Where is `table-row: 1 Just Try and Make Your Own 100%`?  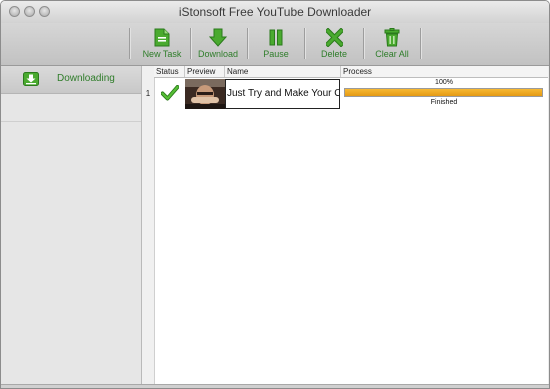 table-row: 1 Just Try and Make Your Own 100% is located at coordinates (345, 94).